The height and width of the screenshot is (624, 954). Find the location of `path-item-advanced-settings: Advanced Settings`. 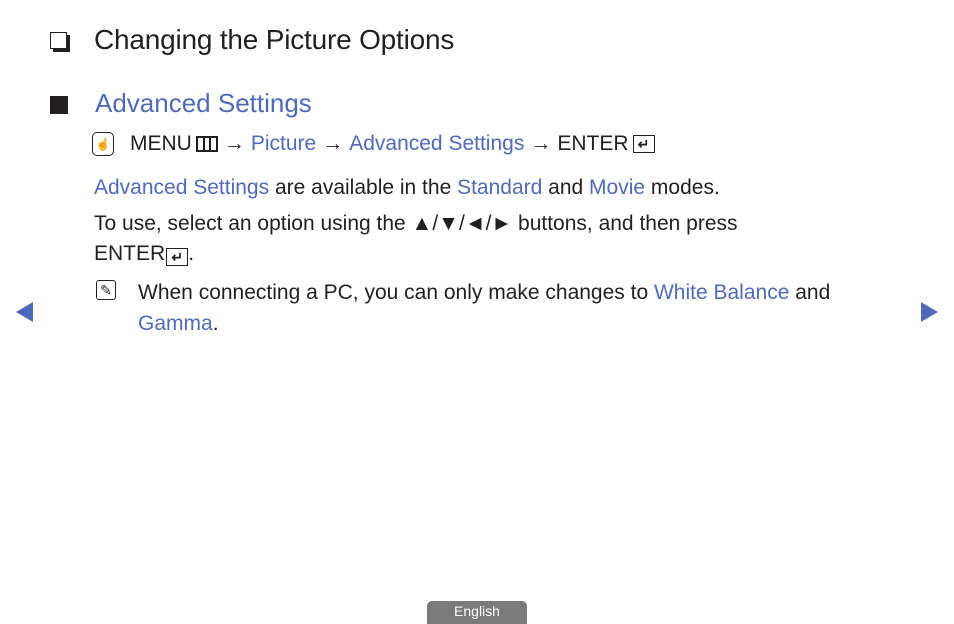

path-item-advanced-settings: Advanced Settings is located at coordinates (437, 143).